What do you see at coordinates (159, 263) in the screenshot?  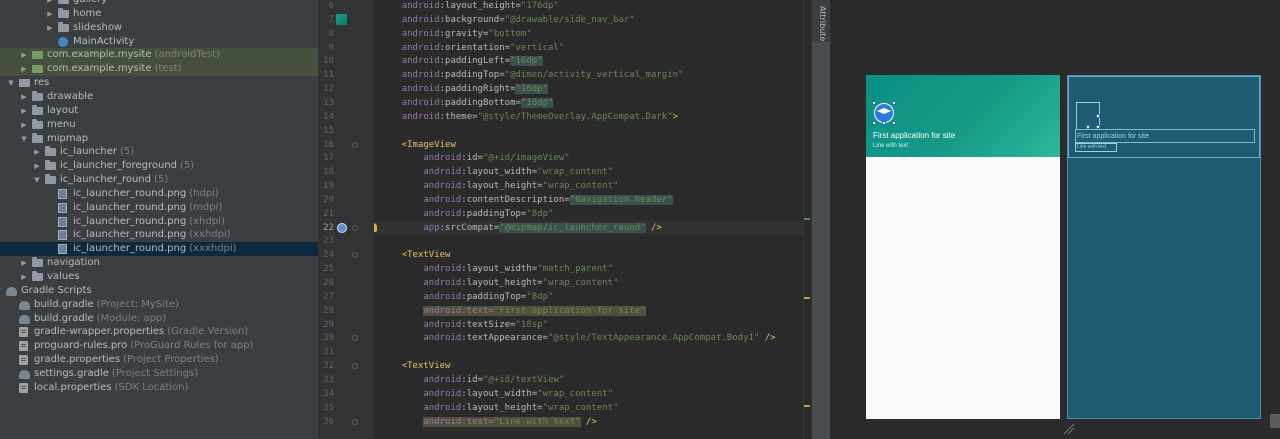 I see `tree-item: ▶ navigation` at bounding box center [159, 263].